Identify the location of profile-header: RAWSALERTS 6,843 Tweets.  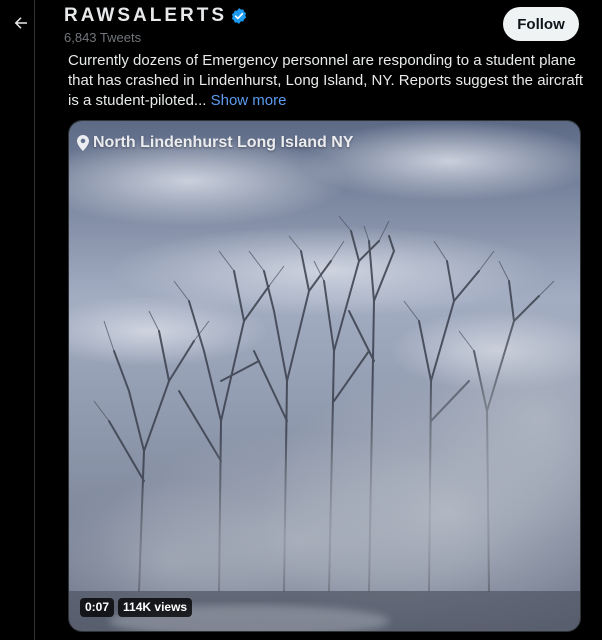
(279, 26).